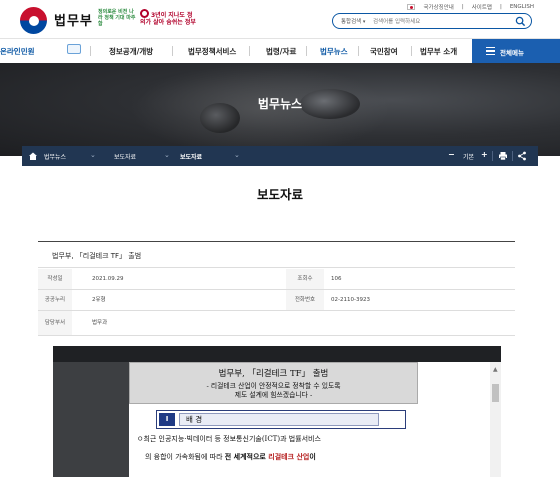 The width and height of the screenshot is (560, 477). I want to click on chat-bubble-icon, so click(74, 49).